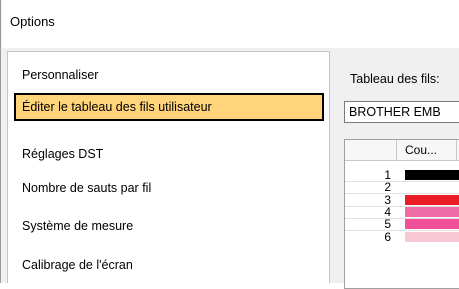  Describe the element at coordinates (371, 150) in the screenshot. I see `grid-corner-header` at that location.